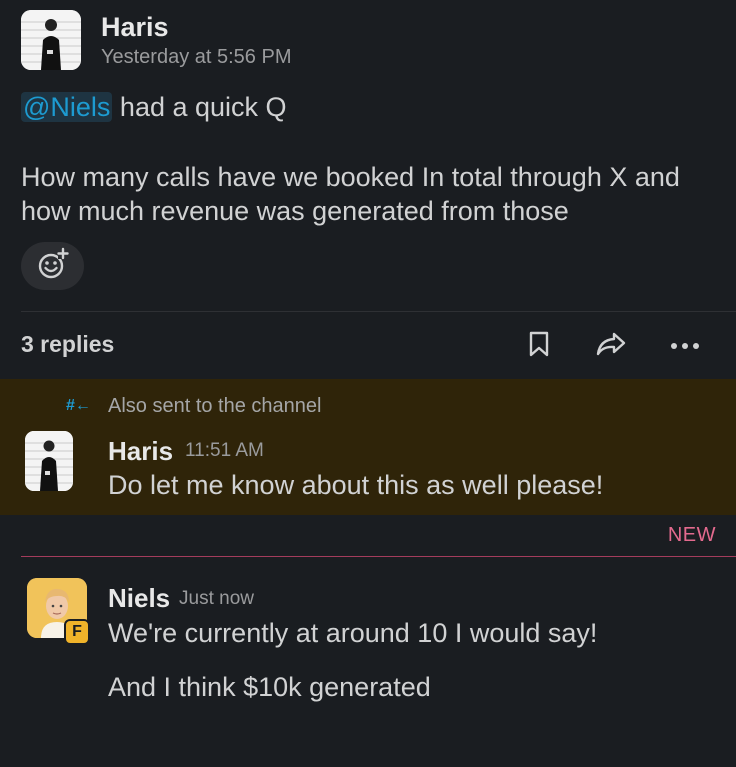 Image resolution: width=736 pixels, height=767 pixels. I want to click on sent-to-channel-icon: #←, so click(78, 405).